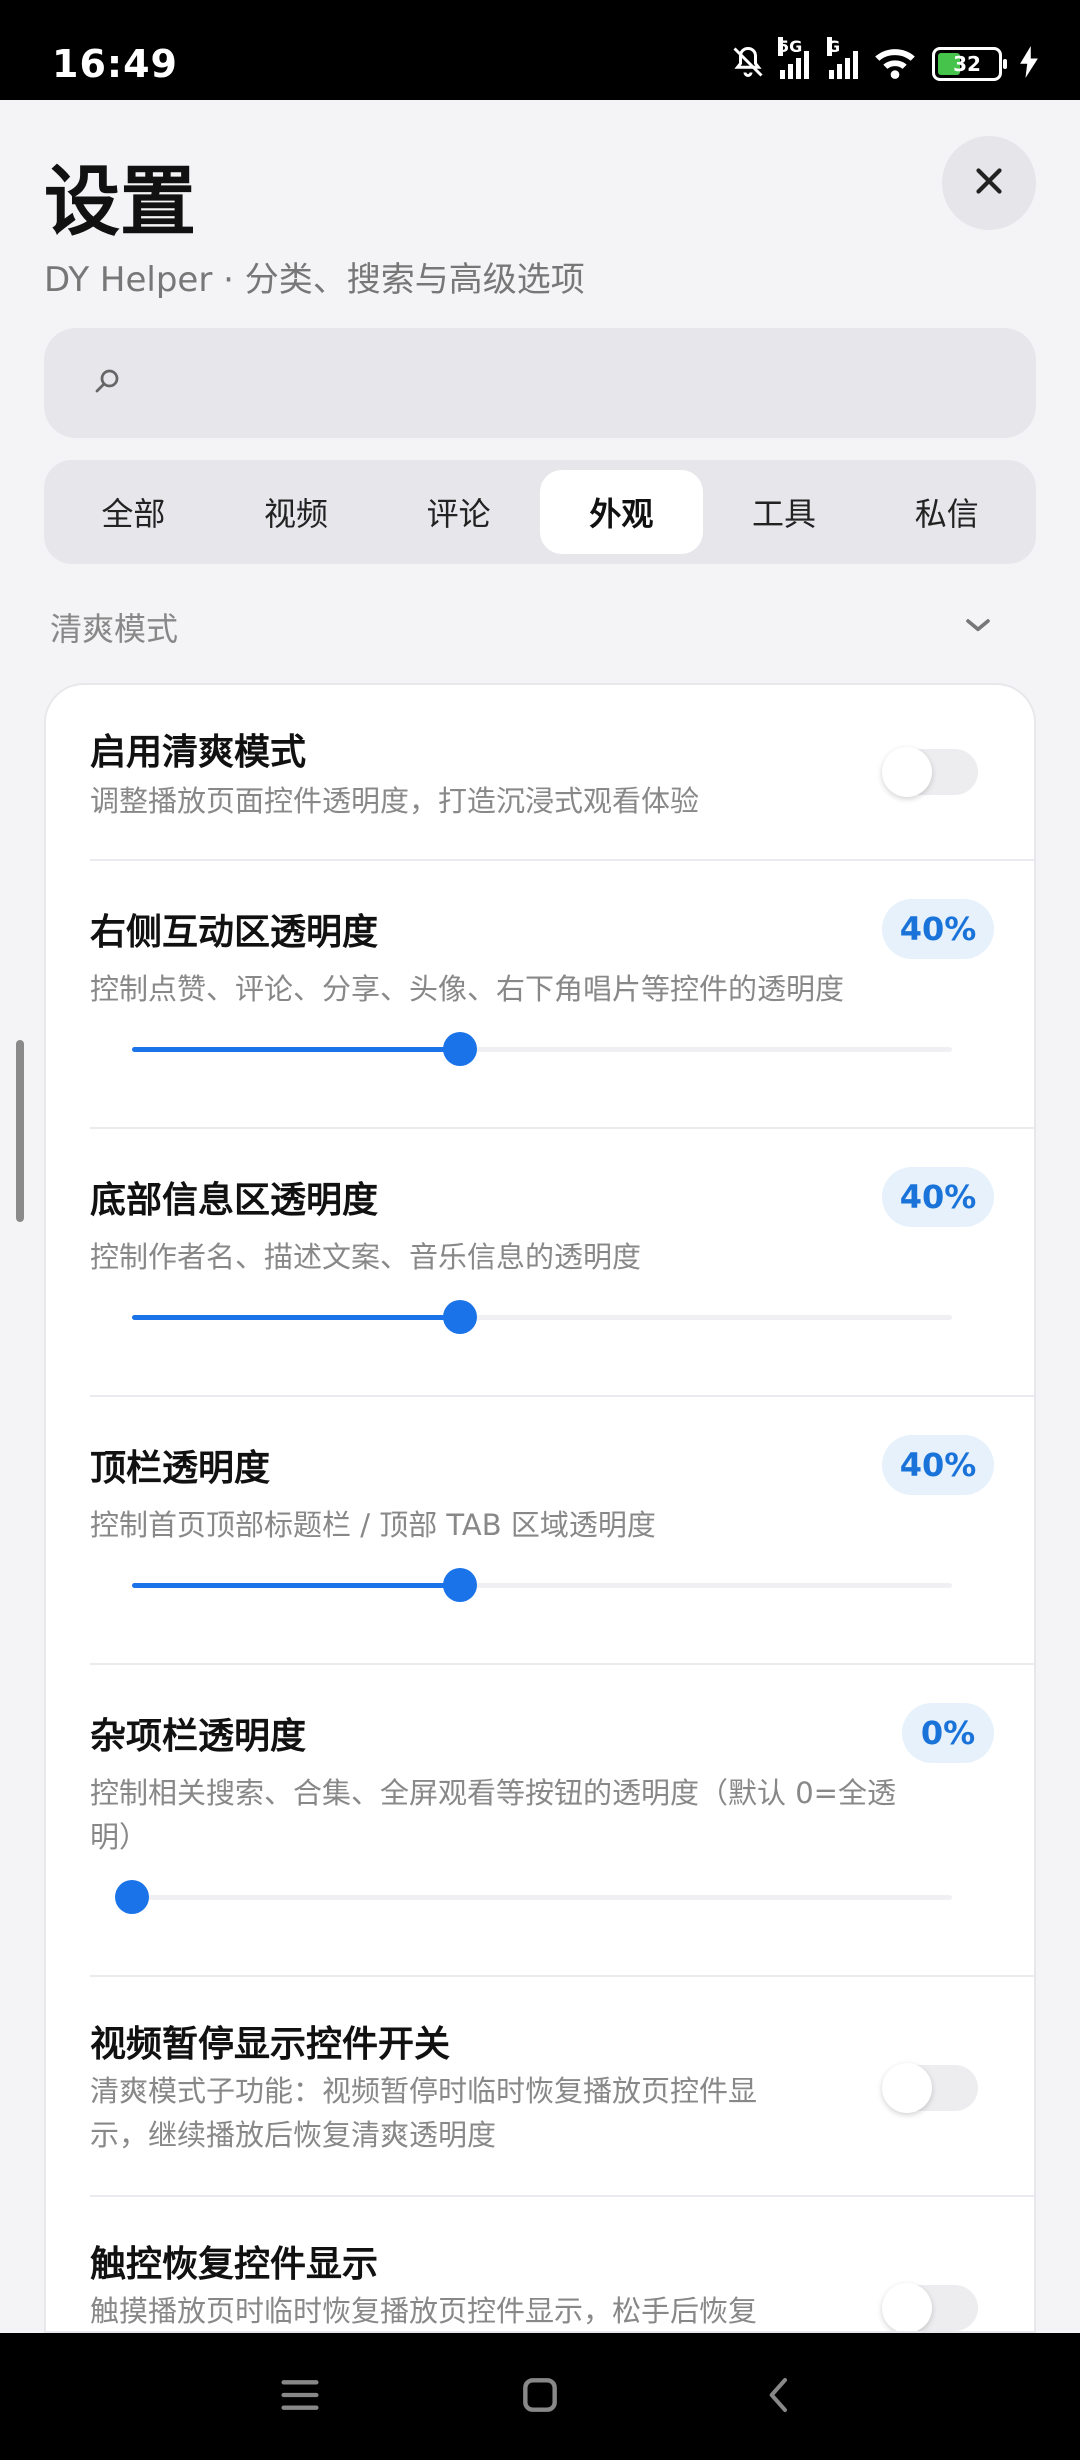  I want to click on setting-title: 视频暂停显示控件开关, so click(270, 2044).